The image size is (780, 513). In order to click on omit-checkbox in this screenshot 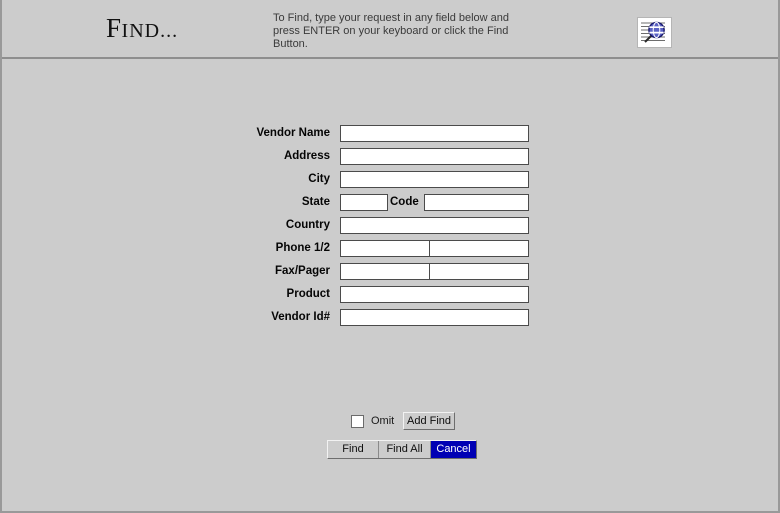, I will do `click(357, 421)`.